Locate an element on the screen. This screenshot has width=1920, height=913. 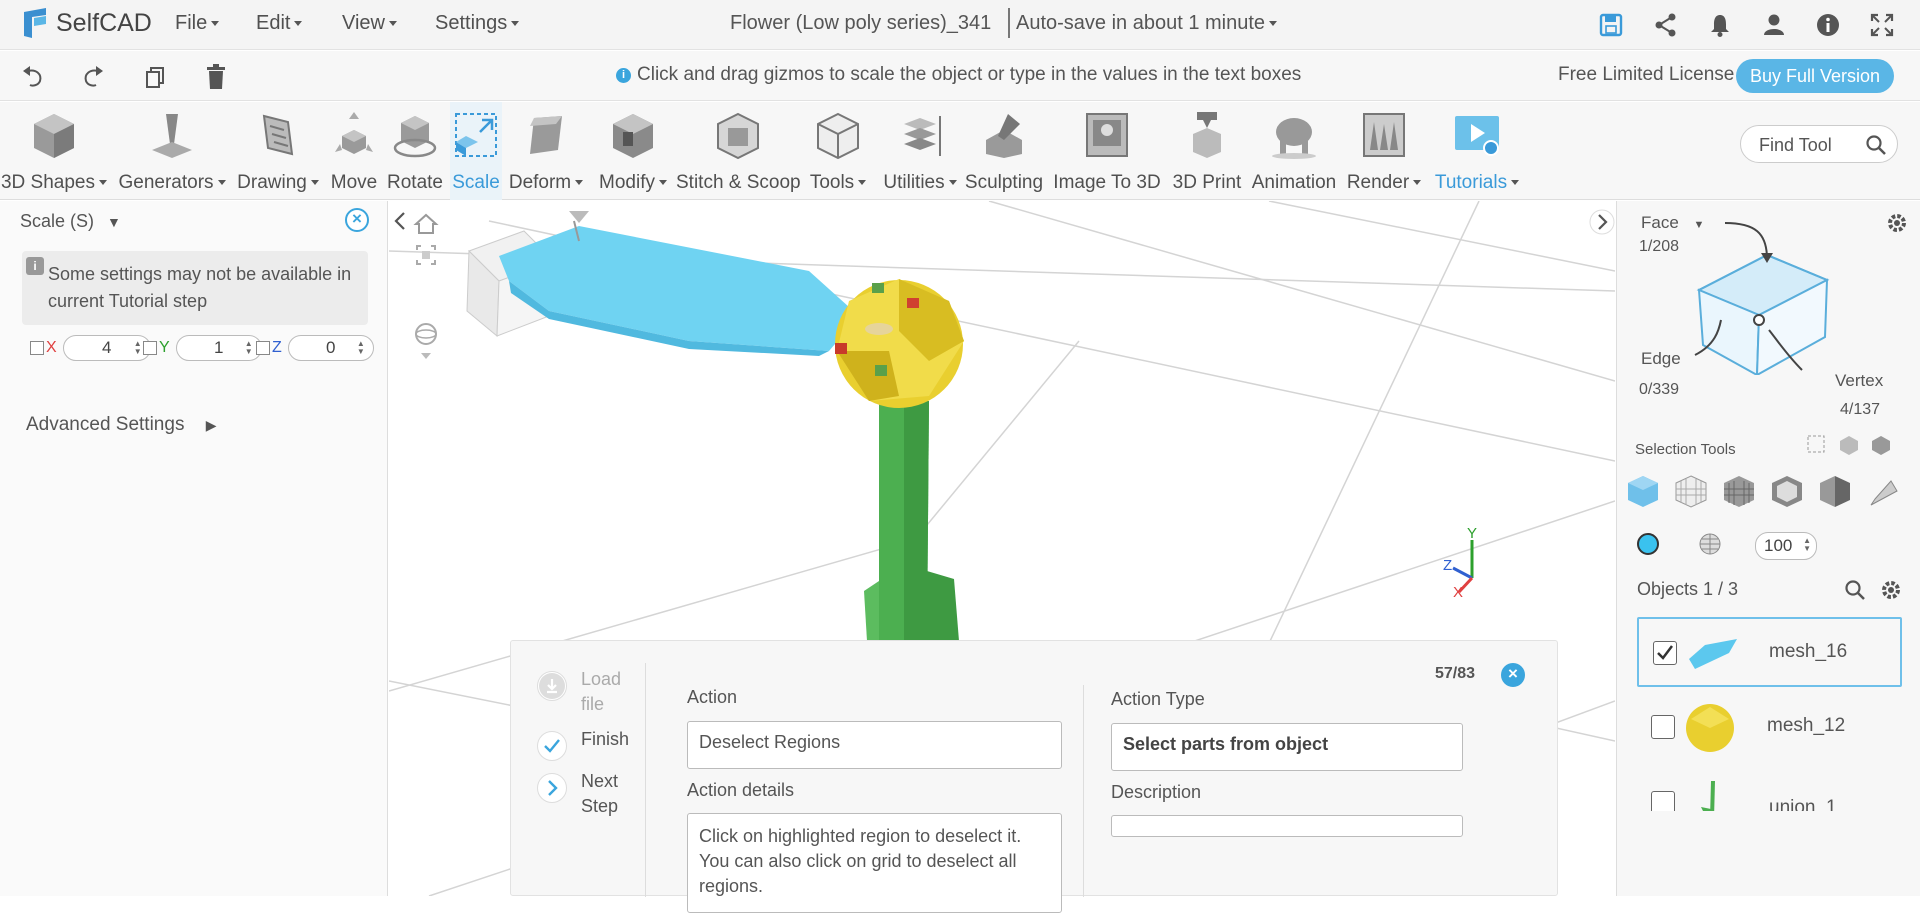
tool-drawing: Drawing is located at coordinates (278, 151).